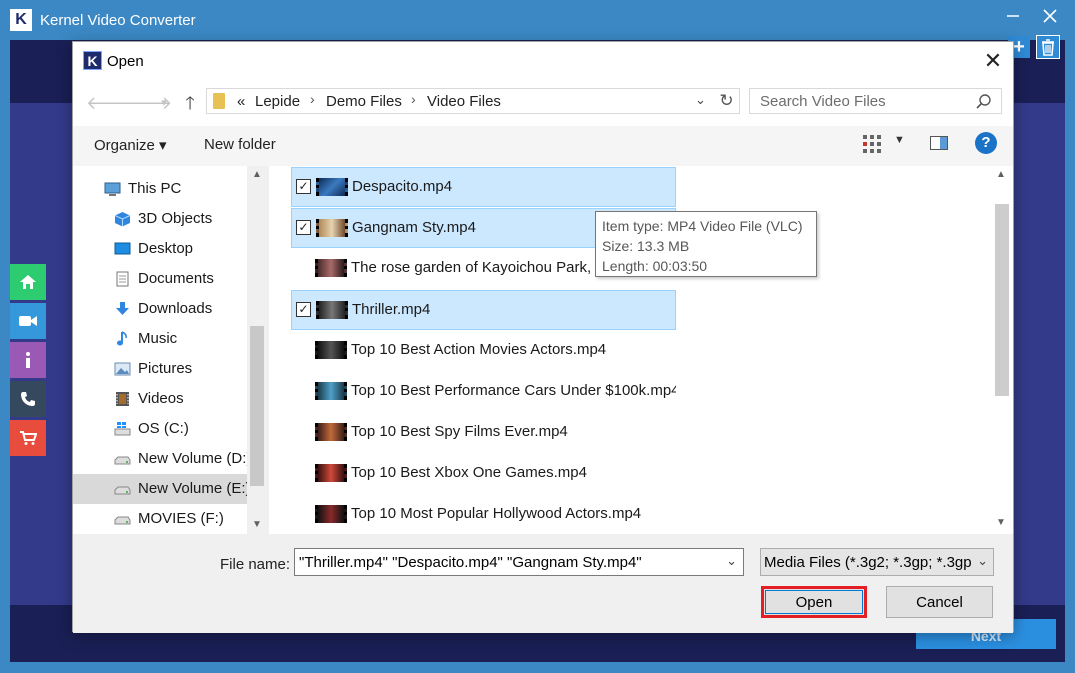 This screenshot has height=673, width=1075. I want to click on address-dropdown-icon: ⌄, so click(700, 100).